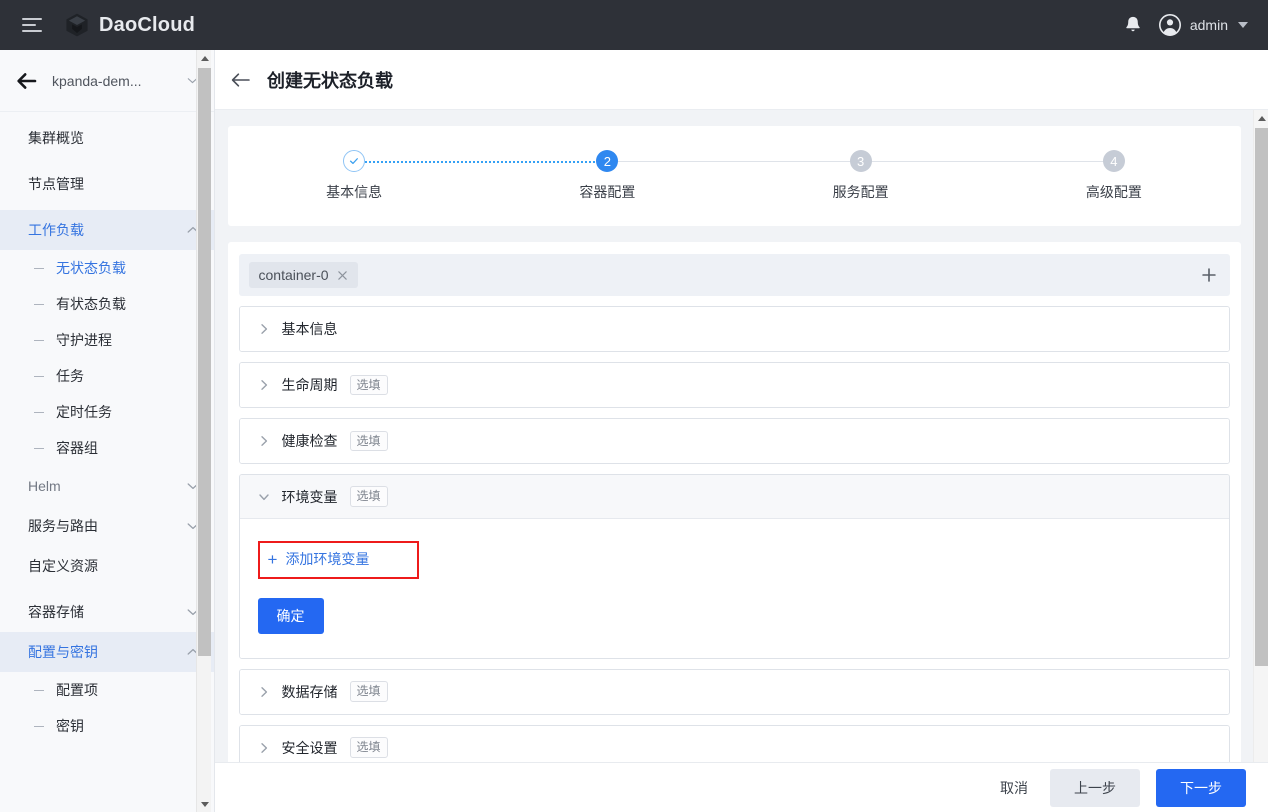 The image size is (1268, 812). I want to click on cancel-button: 取消, so click(1014, 788).